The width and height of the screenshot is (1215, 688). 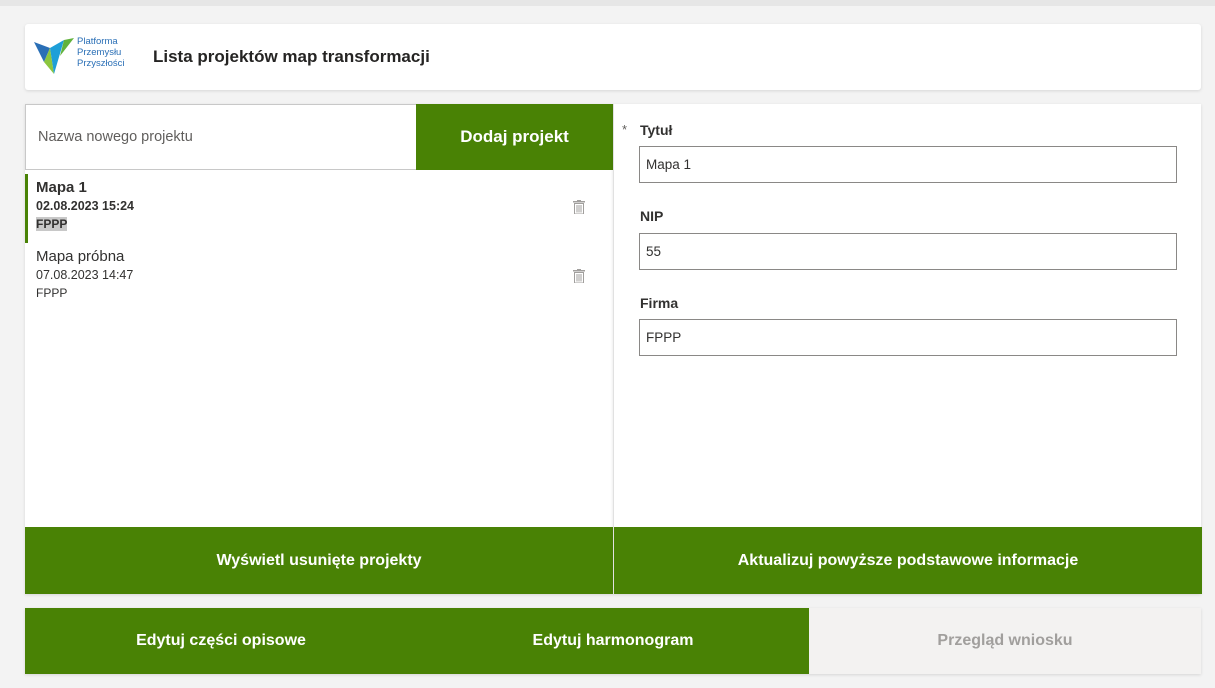 What do you see at coordinates (80, 256) in the screenshot?
I see `project-name: Mapa próbna` at bounding box center [80, 256].